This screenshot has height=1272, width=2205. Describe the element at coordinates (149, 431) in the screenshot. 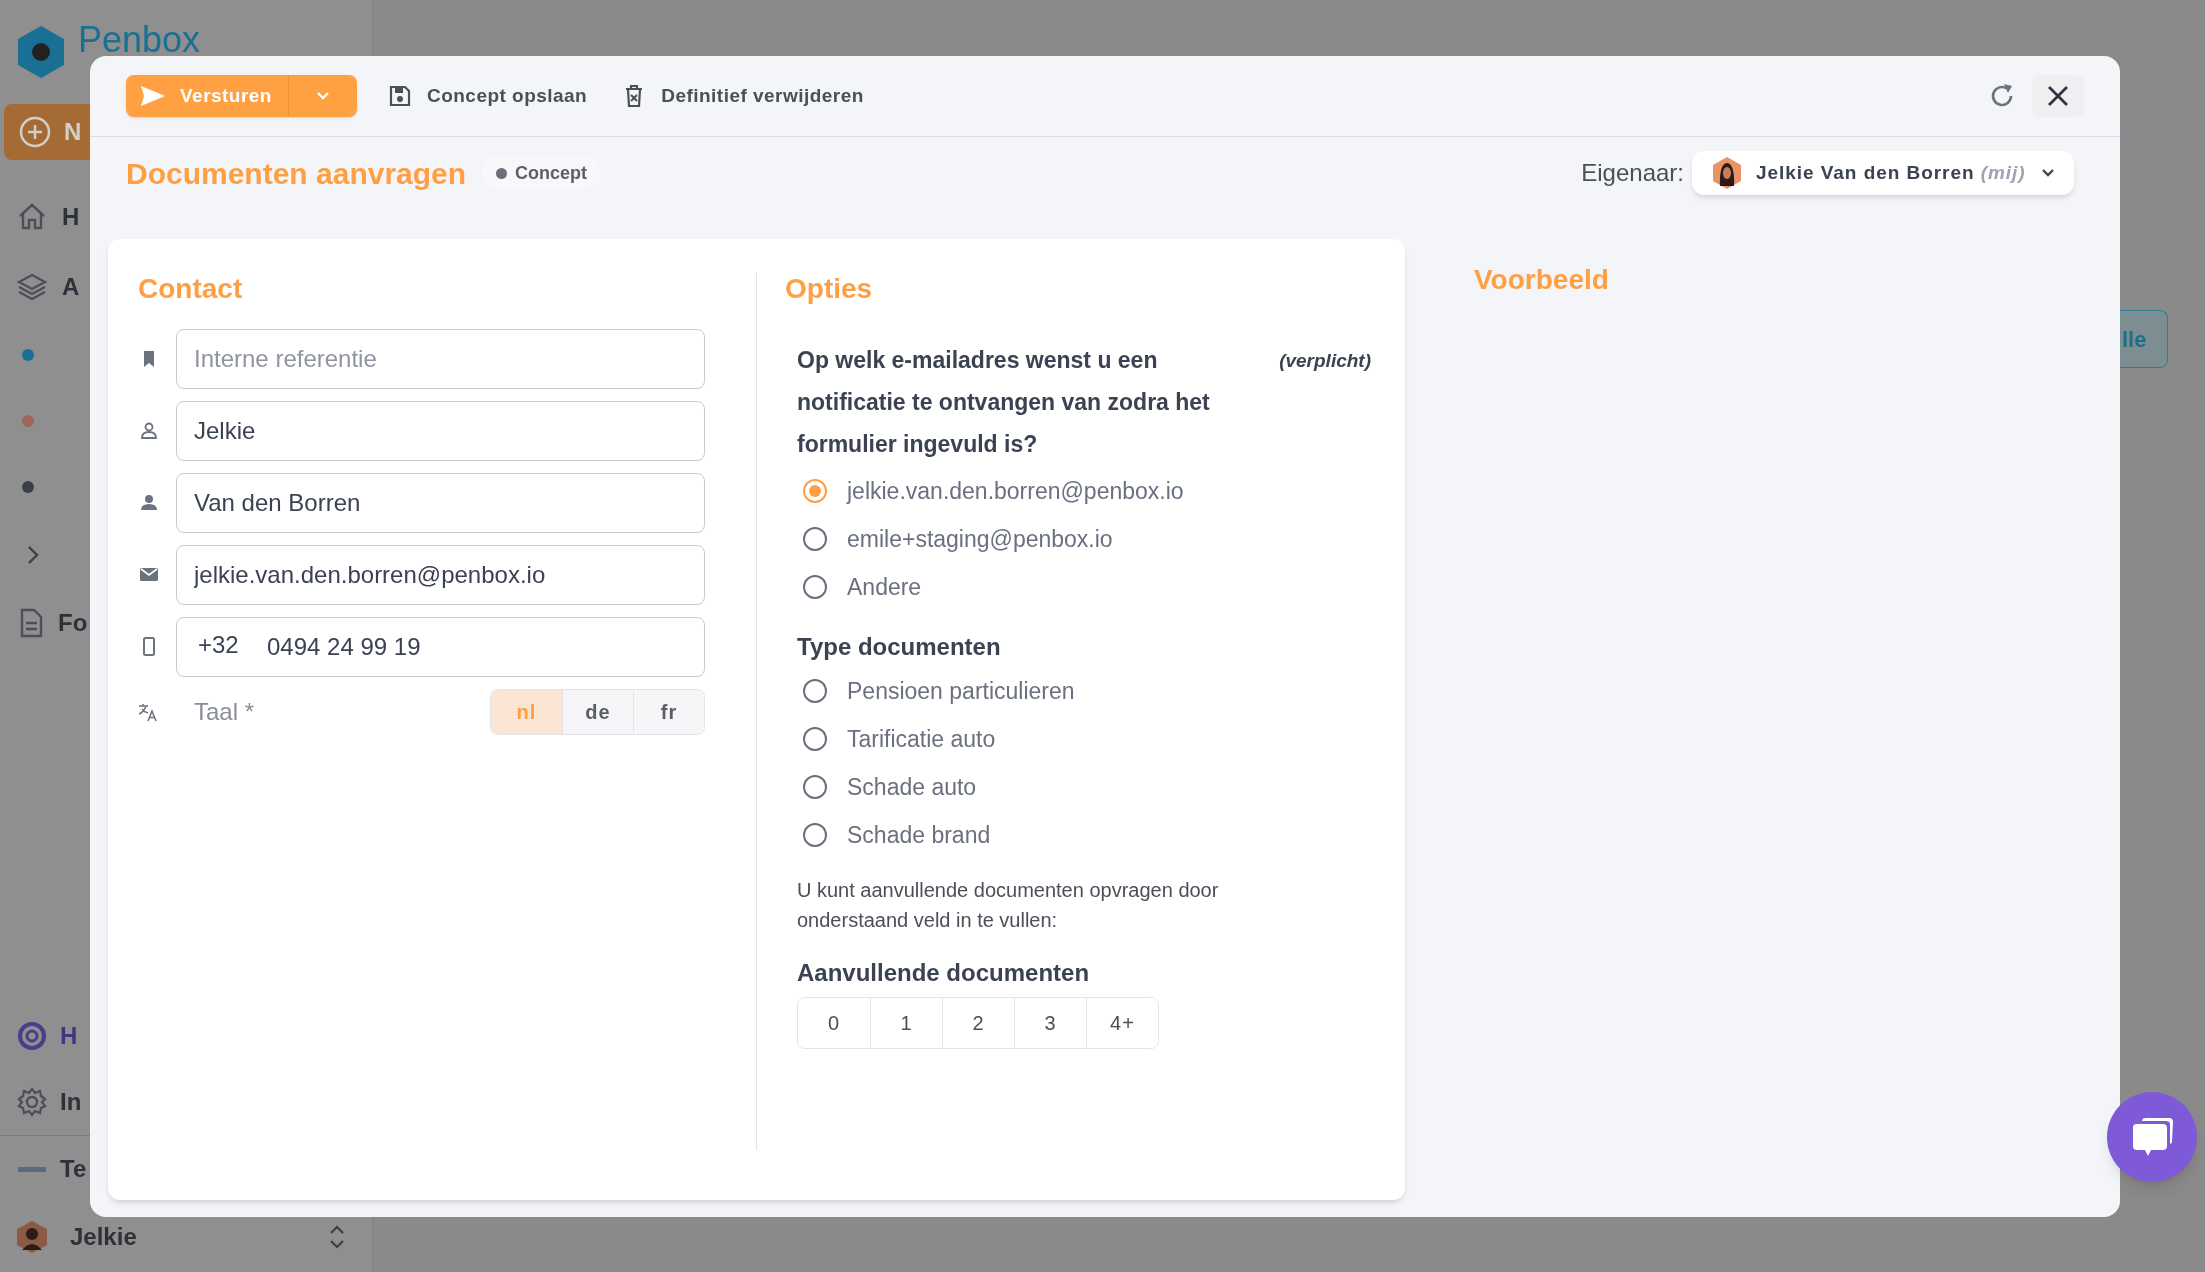

I see `person-outline-icon` at that location.